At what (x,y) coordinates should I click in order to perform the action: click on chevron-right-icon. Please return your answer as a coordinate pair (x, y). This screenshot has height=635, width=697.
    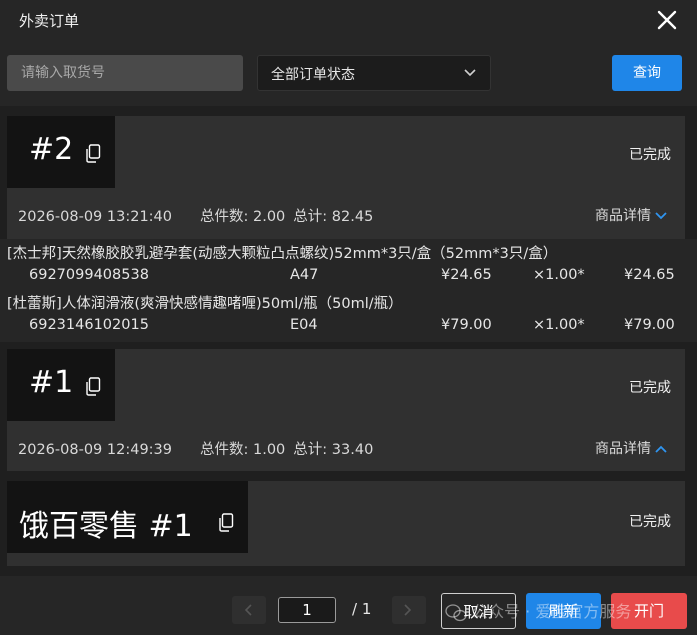
    Looking at the image, I should click on (408, 610).